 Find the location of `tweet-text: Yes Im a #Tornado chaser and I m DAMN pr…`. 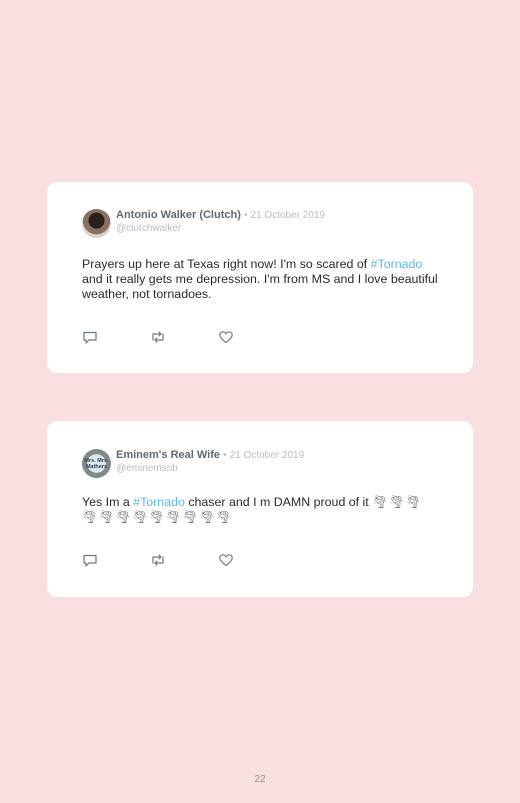

tweet-text: Yes Im a #Tornado chaser and I m DAMN pr… is located at coordinates (262, 510).